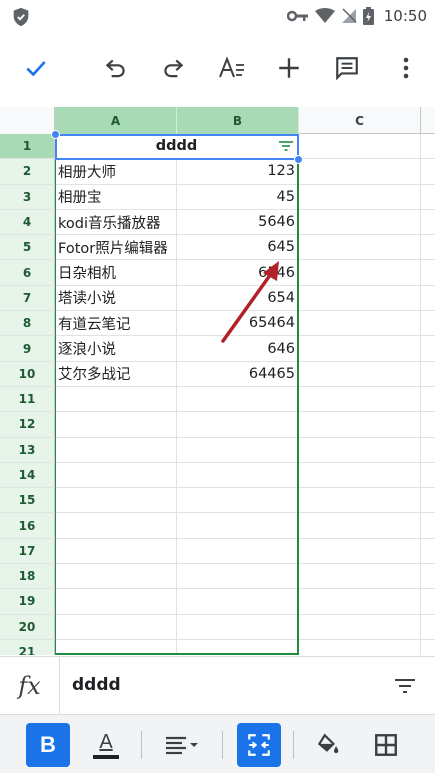 This screenshot has width=435, height=773. What do you see at coordinates (238, 120) in the screenshot?
I see `column-header-b: B` at bounding box center [238, 120].